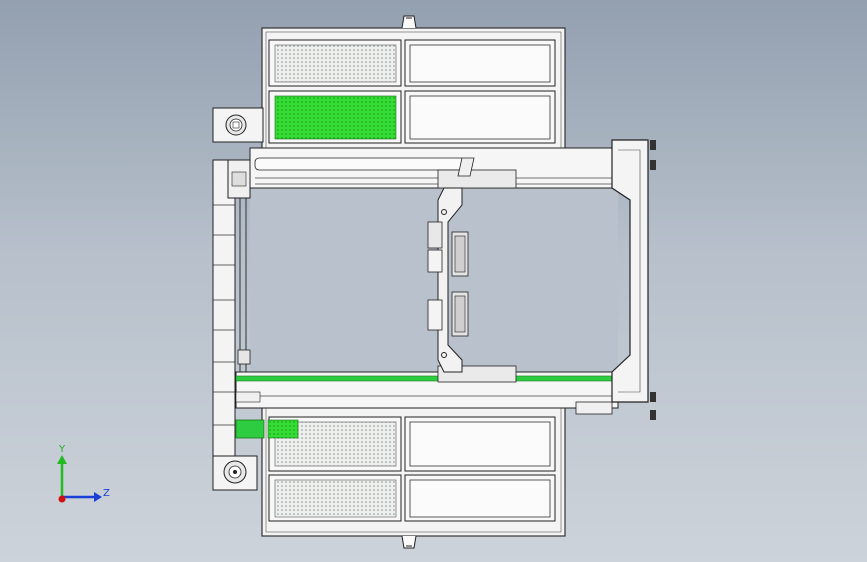  Describe the element at coordinates (412, 91) in the screenshot. I see `top-panel-group` at that location.